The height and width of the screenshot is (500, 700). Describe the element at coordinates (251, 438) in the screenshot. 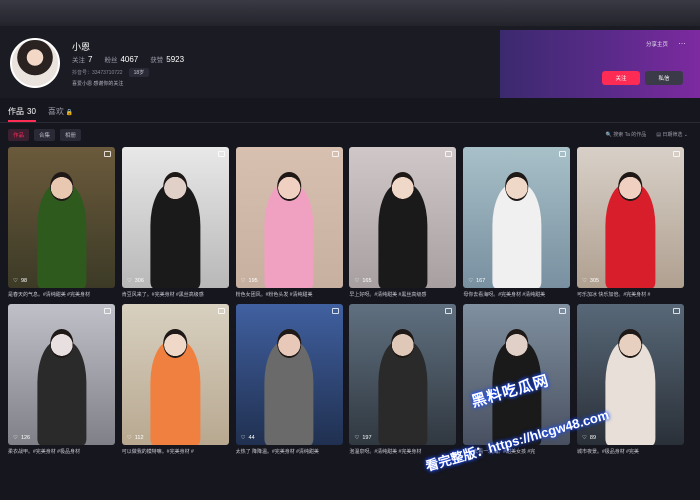

I see `like-count-value: 44` at that location.